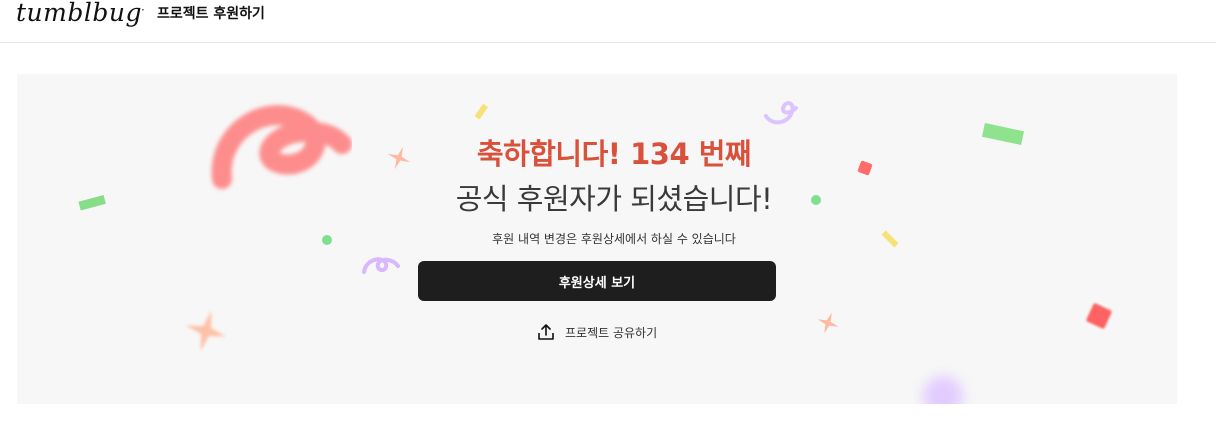 This screenshot has width=1216, height=434. I want to click on page-title: 프로젝트 후원하기, so click(211, 14).